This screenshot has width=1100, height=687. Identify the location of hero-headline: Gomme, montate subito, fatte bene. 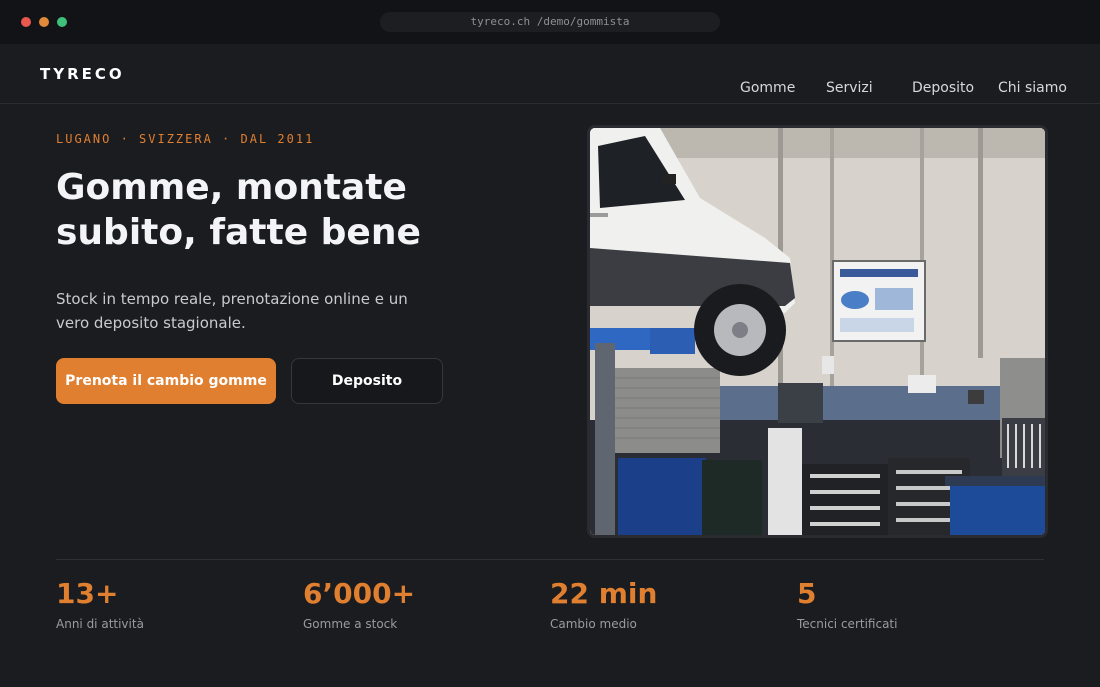
(238, 210).